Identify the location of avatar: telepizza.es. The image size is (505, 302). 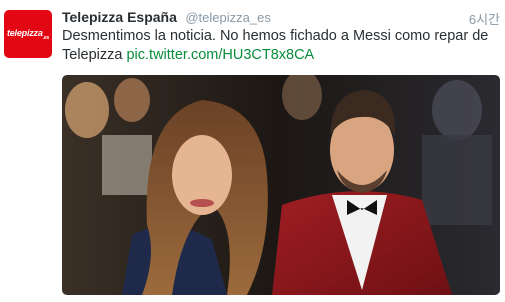
(28, 34).